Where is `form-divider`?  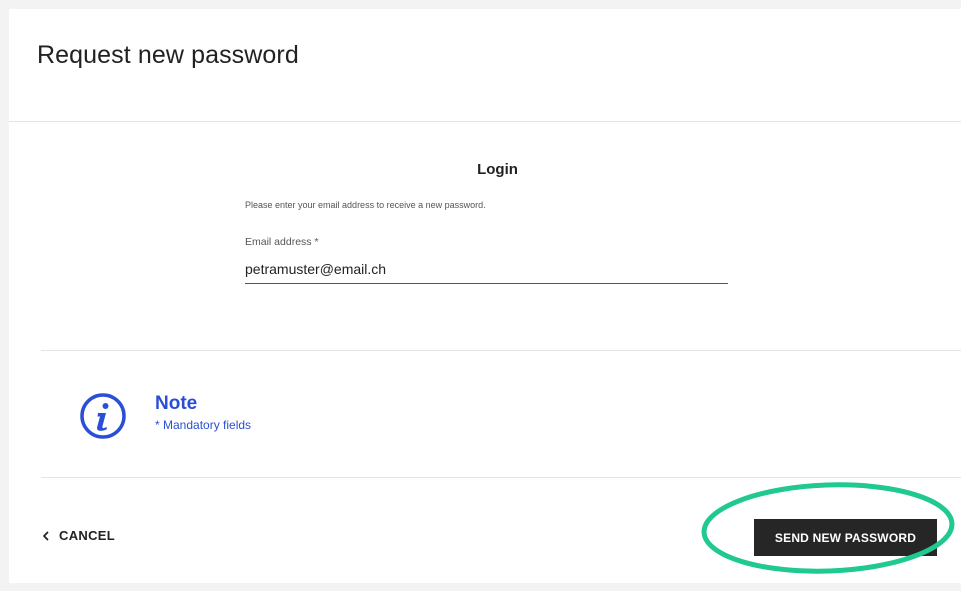 form-divider is located at coordinates (501, 350).